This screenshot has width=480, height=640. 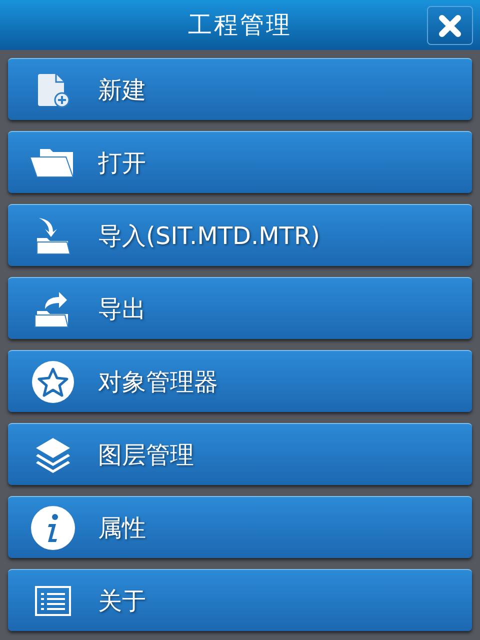 I want to click on new-document-icon, so click(x=53, y=90).